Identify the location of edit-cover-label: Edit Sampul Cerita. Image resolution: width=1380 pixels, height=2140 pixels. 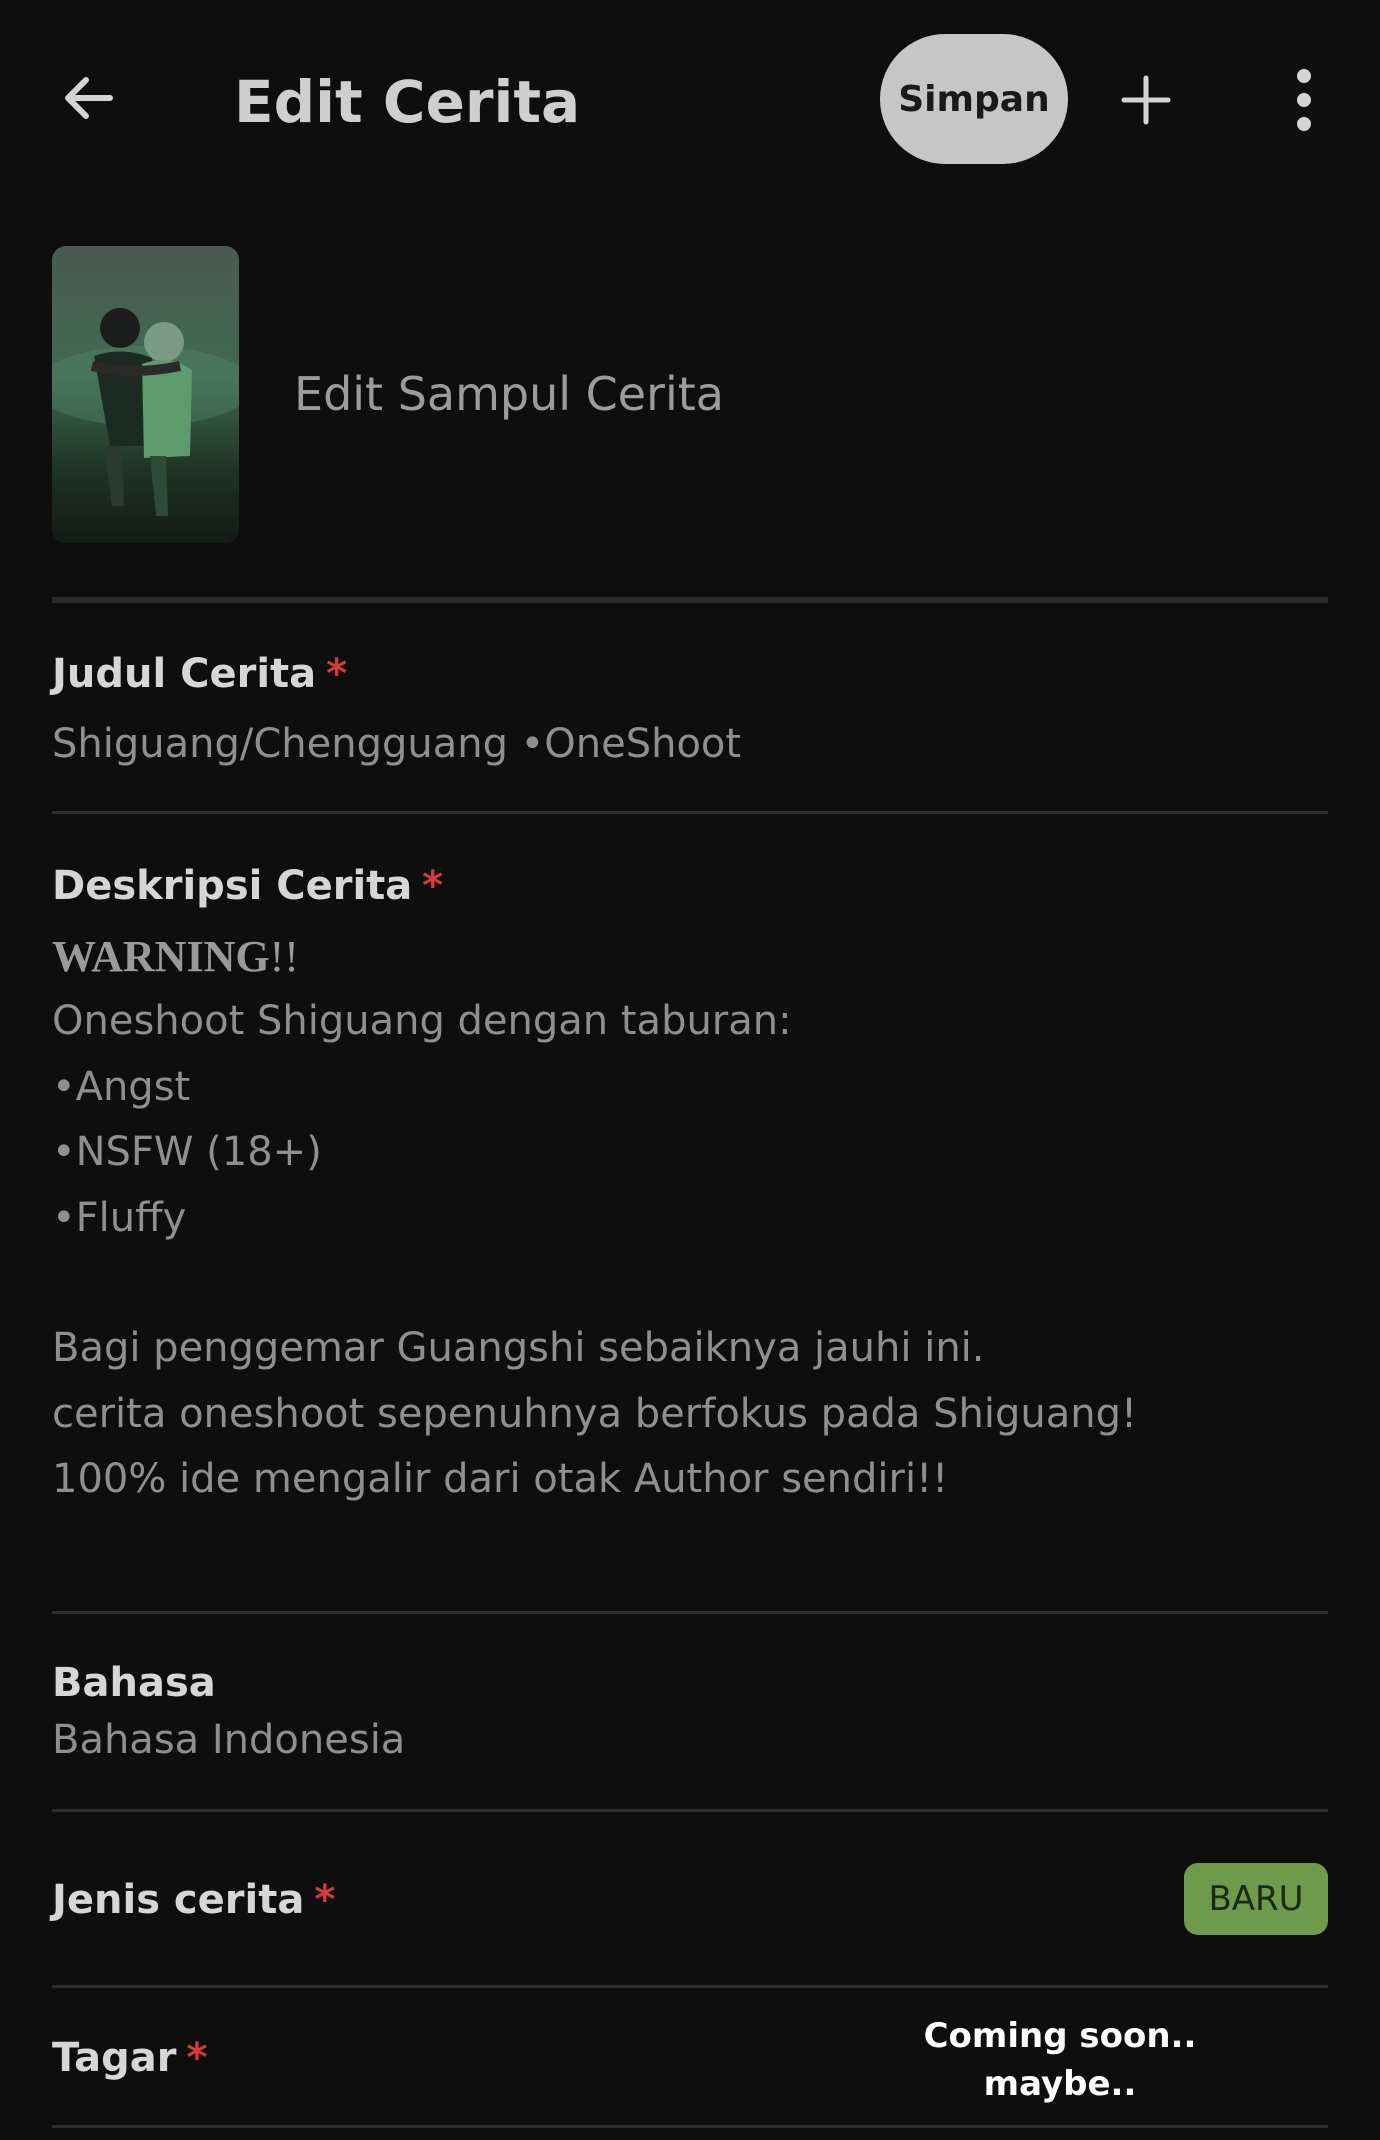
(509, 394).